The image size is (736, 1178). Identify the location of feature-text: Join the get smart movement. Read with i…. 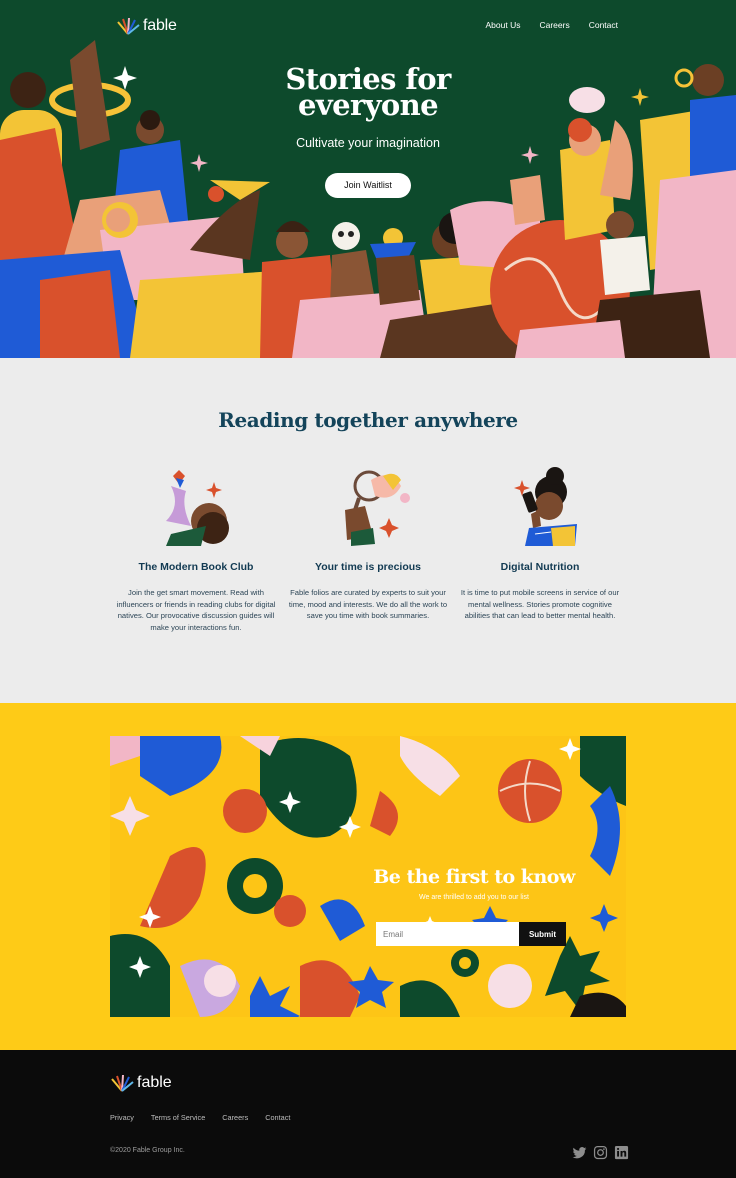
(196, 610).